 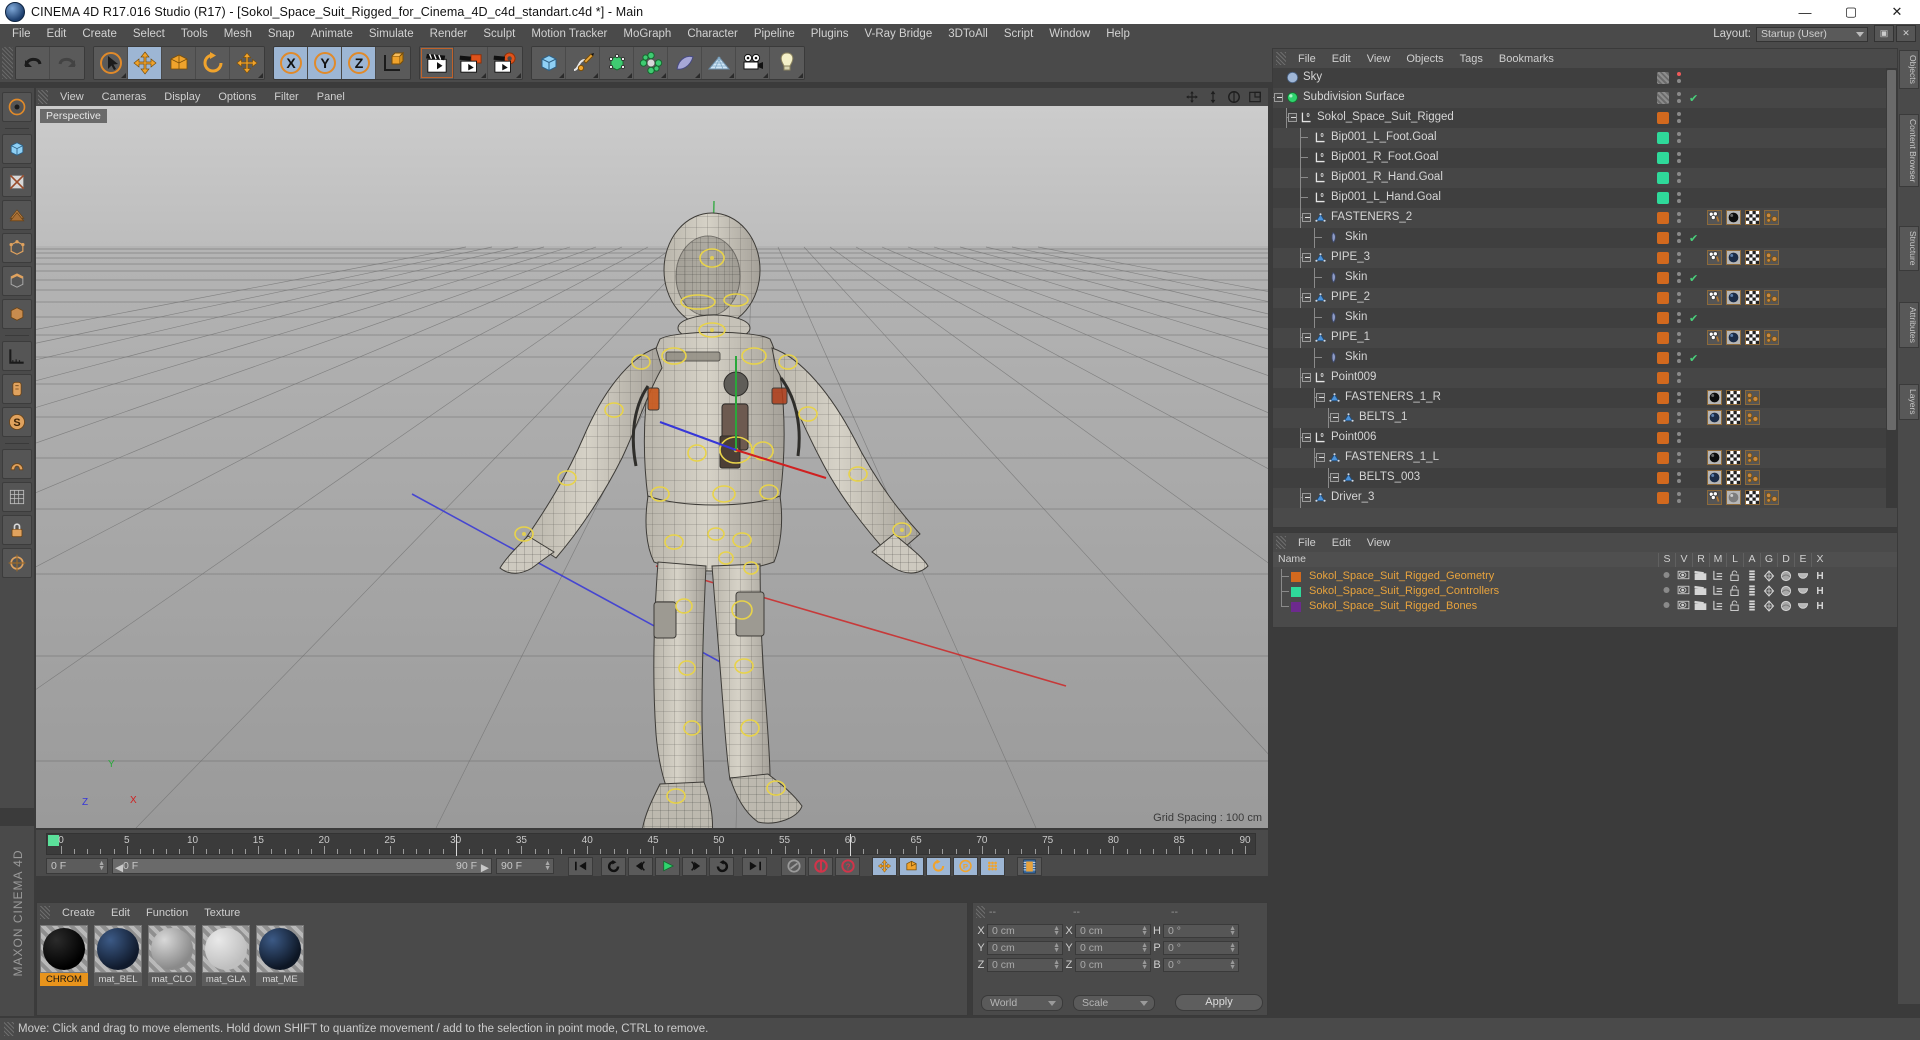 I want to click on current-frame-field: 0 F ▲ ▼, so click(x=77, y=866).